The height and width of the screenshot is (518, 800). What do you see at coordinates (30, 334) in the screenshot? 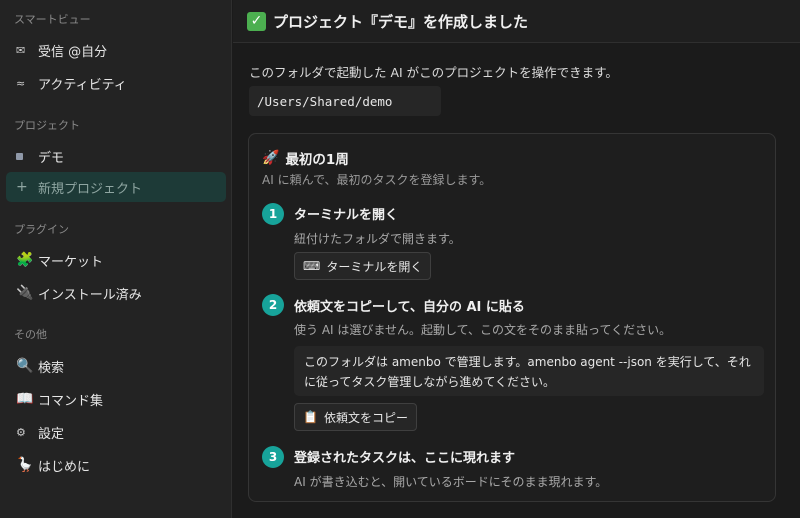
I see `other-heading: その他` at bounding box center [30, 334].